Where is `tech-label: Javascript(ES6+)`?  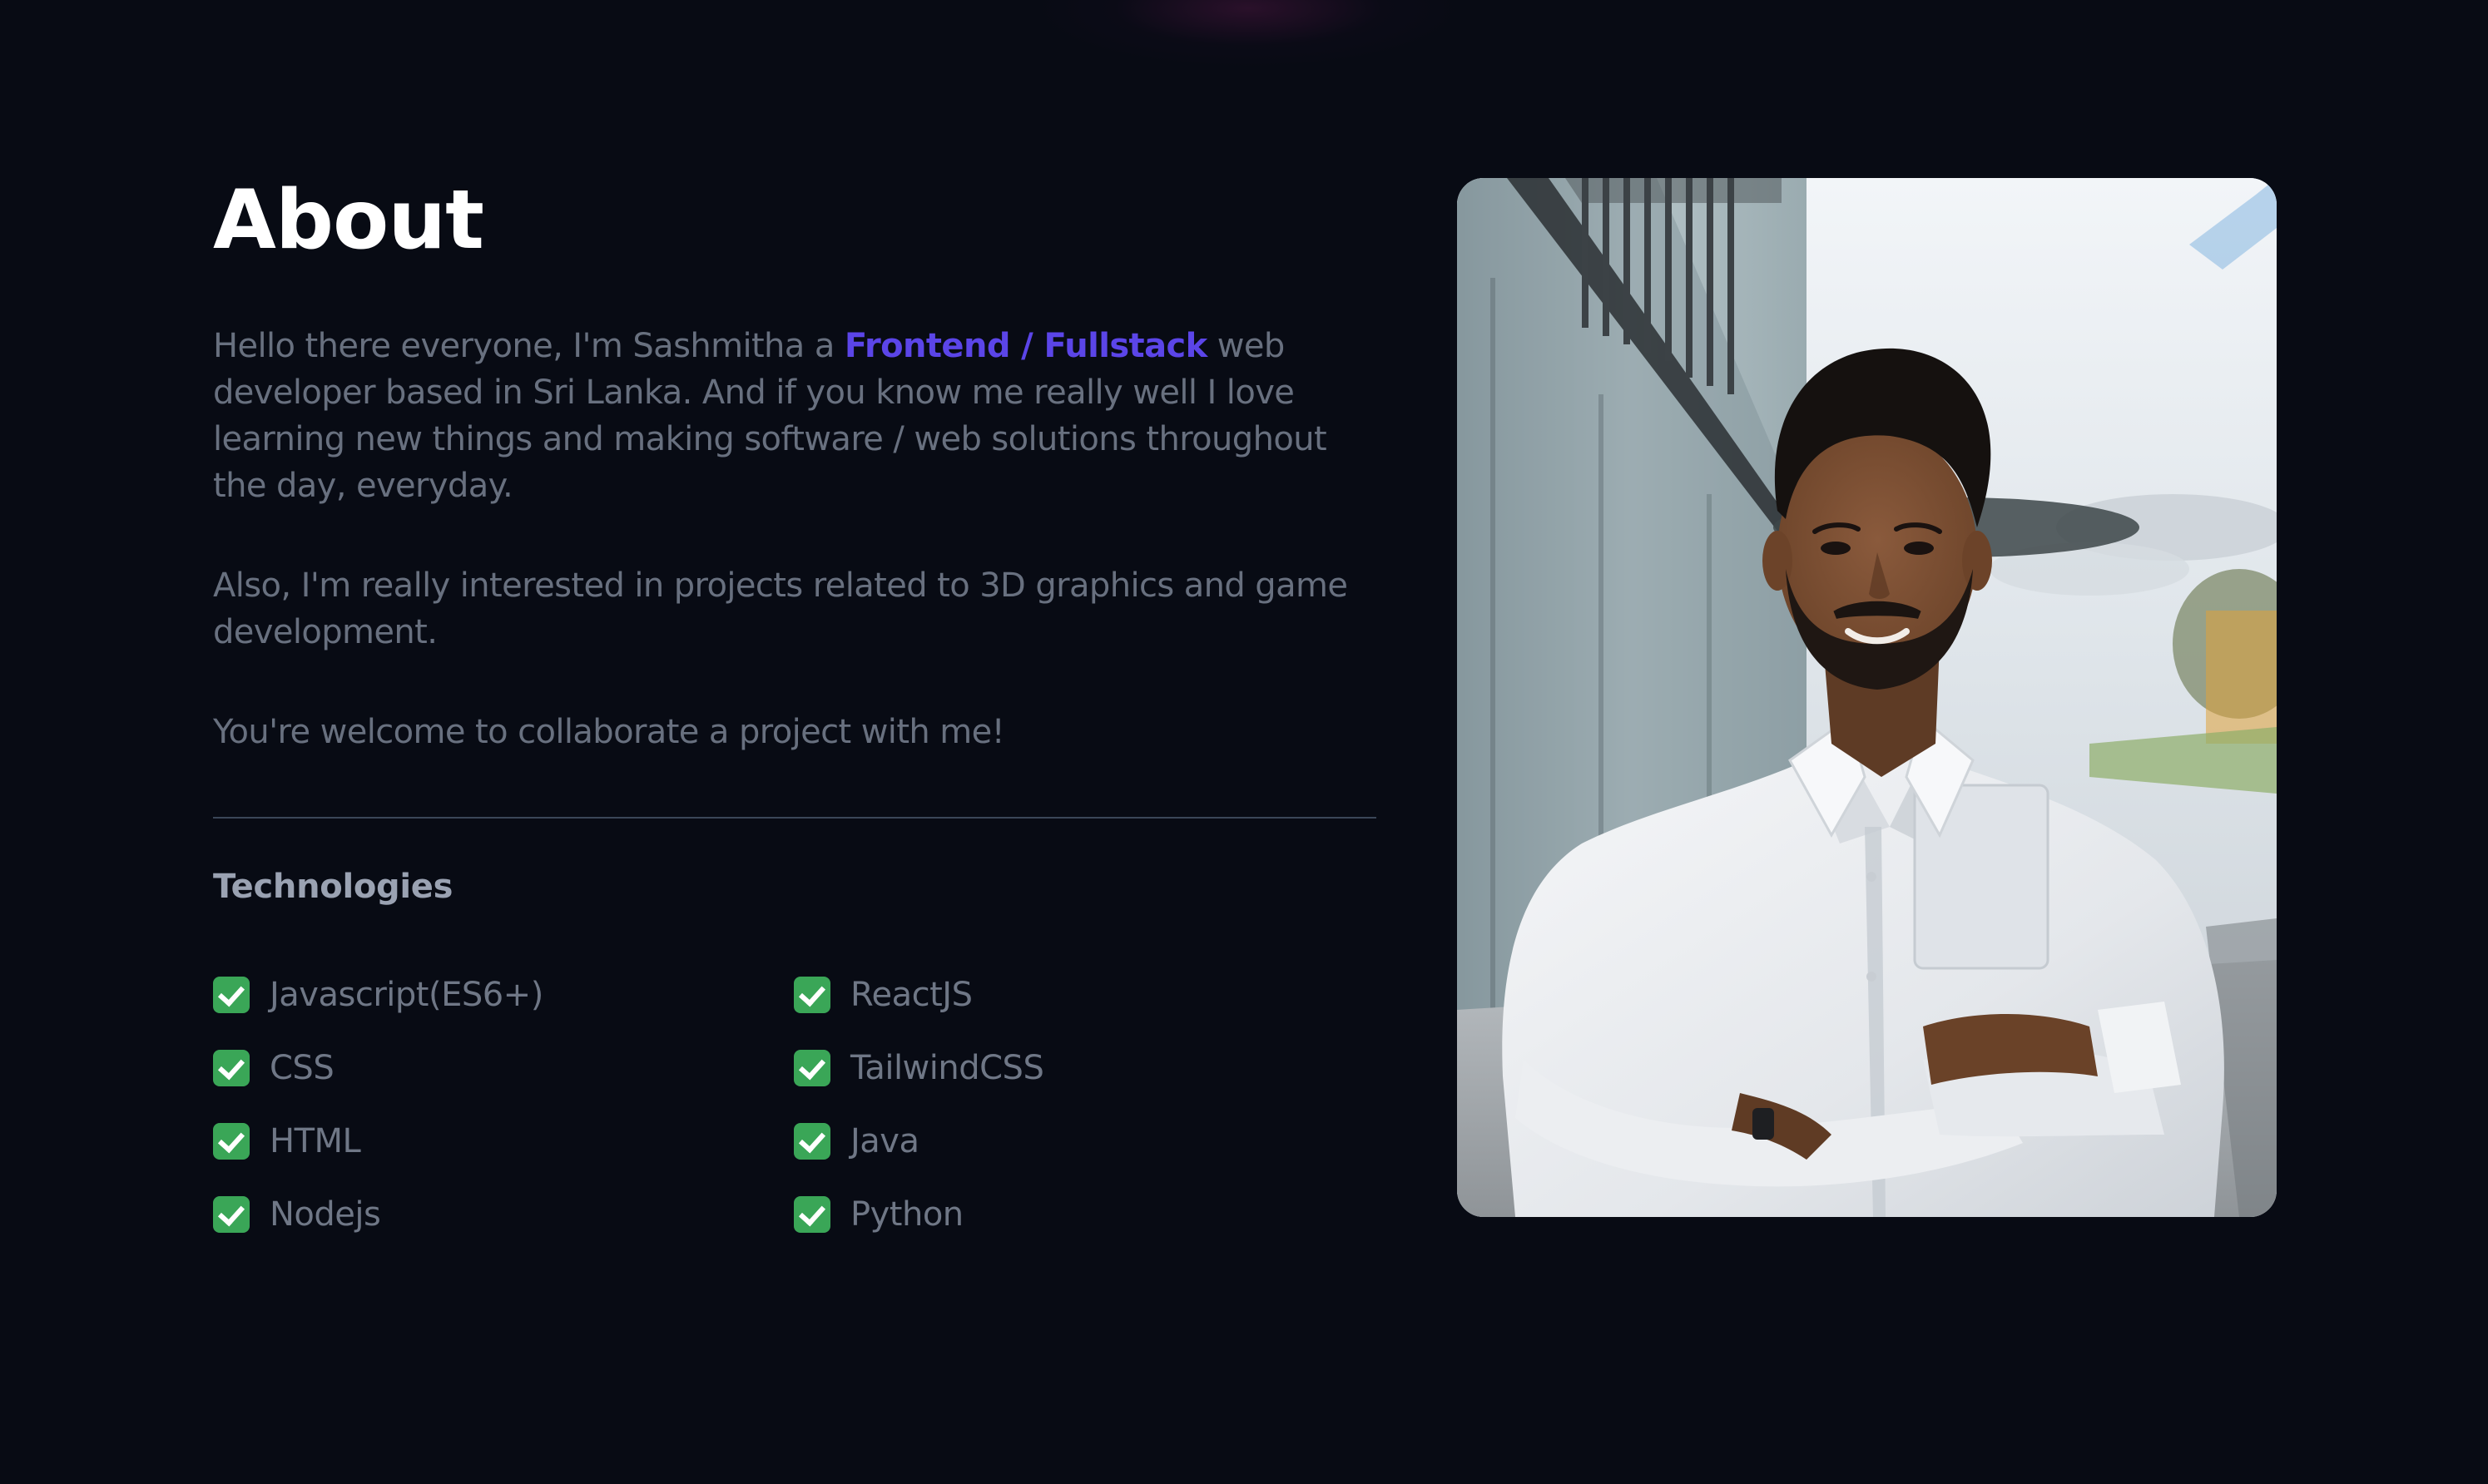
tech-label: Javascript(ES6+) is located at coordinates (406, 995).